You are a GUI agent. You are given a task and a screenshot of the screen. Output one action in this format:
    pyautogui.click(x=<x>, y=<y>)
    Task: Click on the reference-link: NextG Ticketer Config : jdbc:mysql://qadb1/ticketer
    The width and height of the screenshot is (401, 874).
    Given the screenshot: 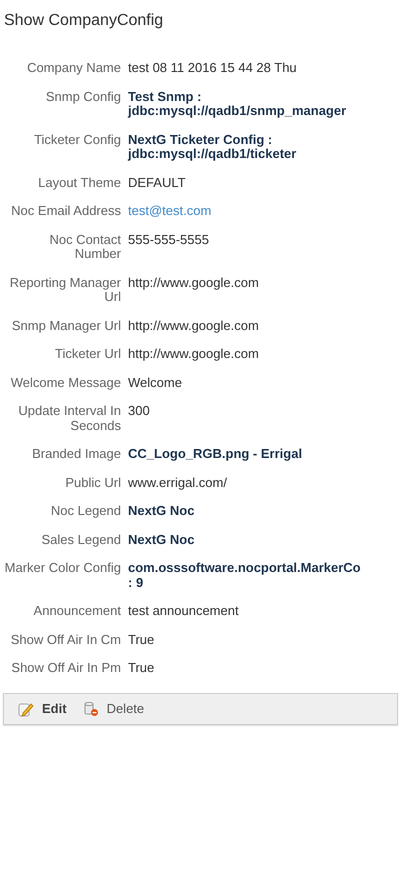 What is the action you would take?
    pyautogui.click(x=248, y=147)
    